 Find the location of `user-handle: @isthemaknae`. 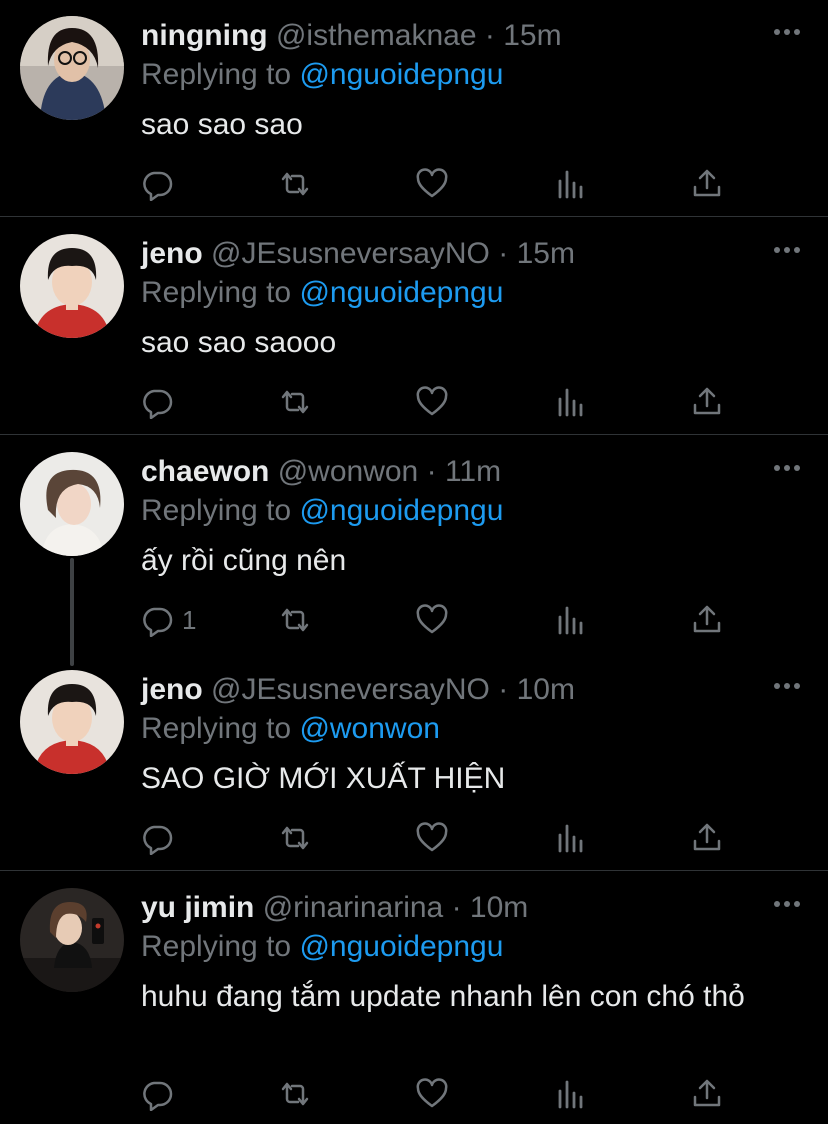

user-handle: @isthemaknae is located at coordinates (376, 35).